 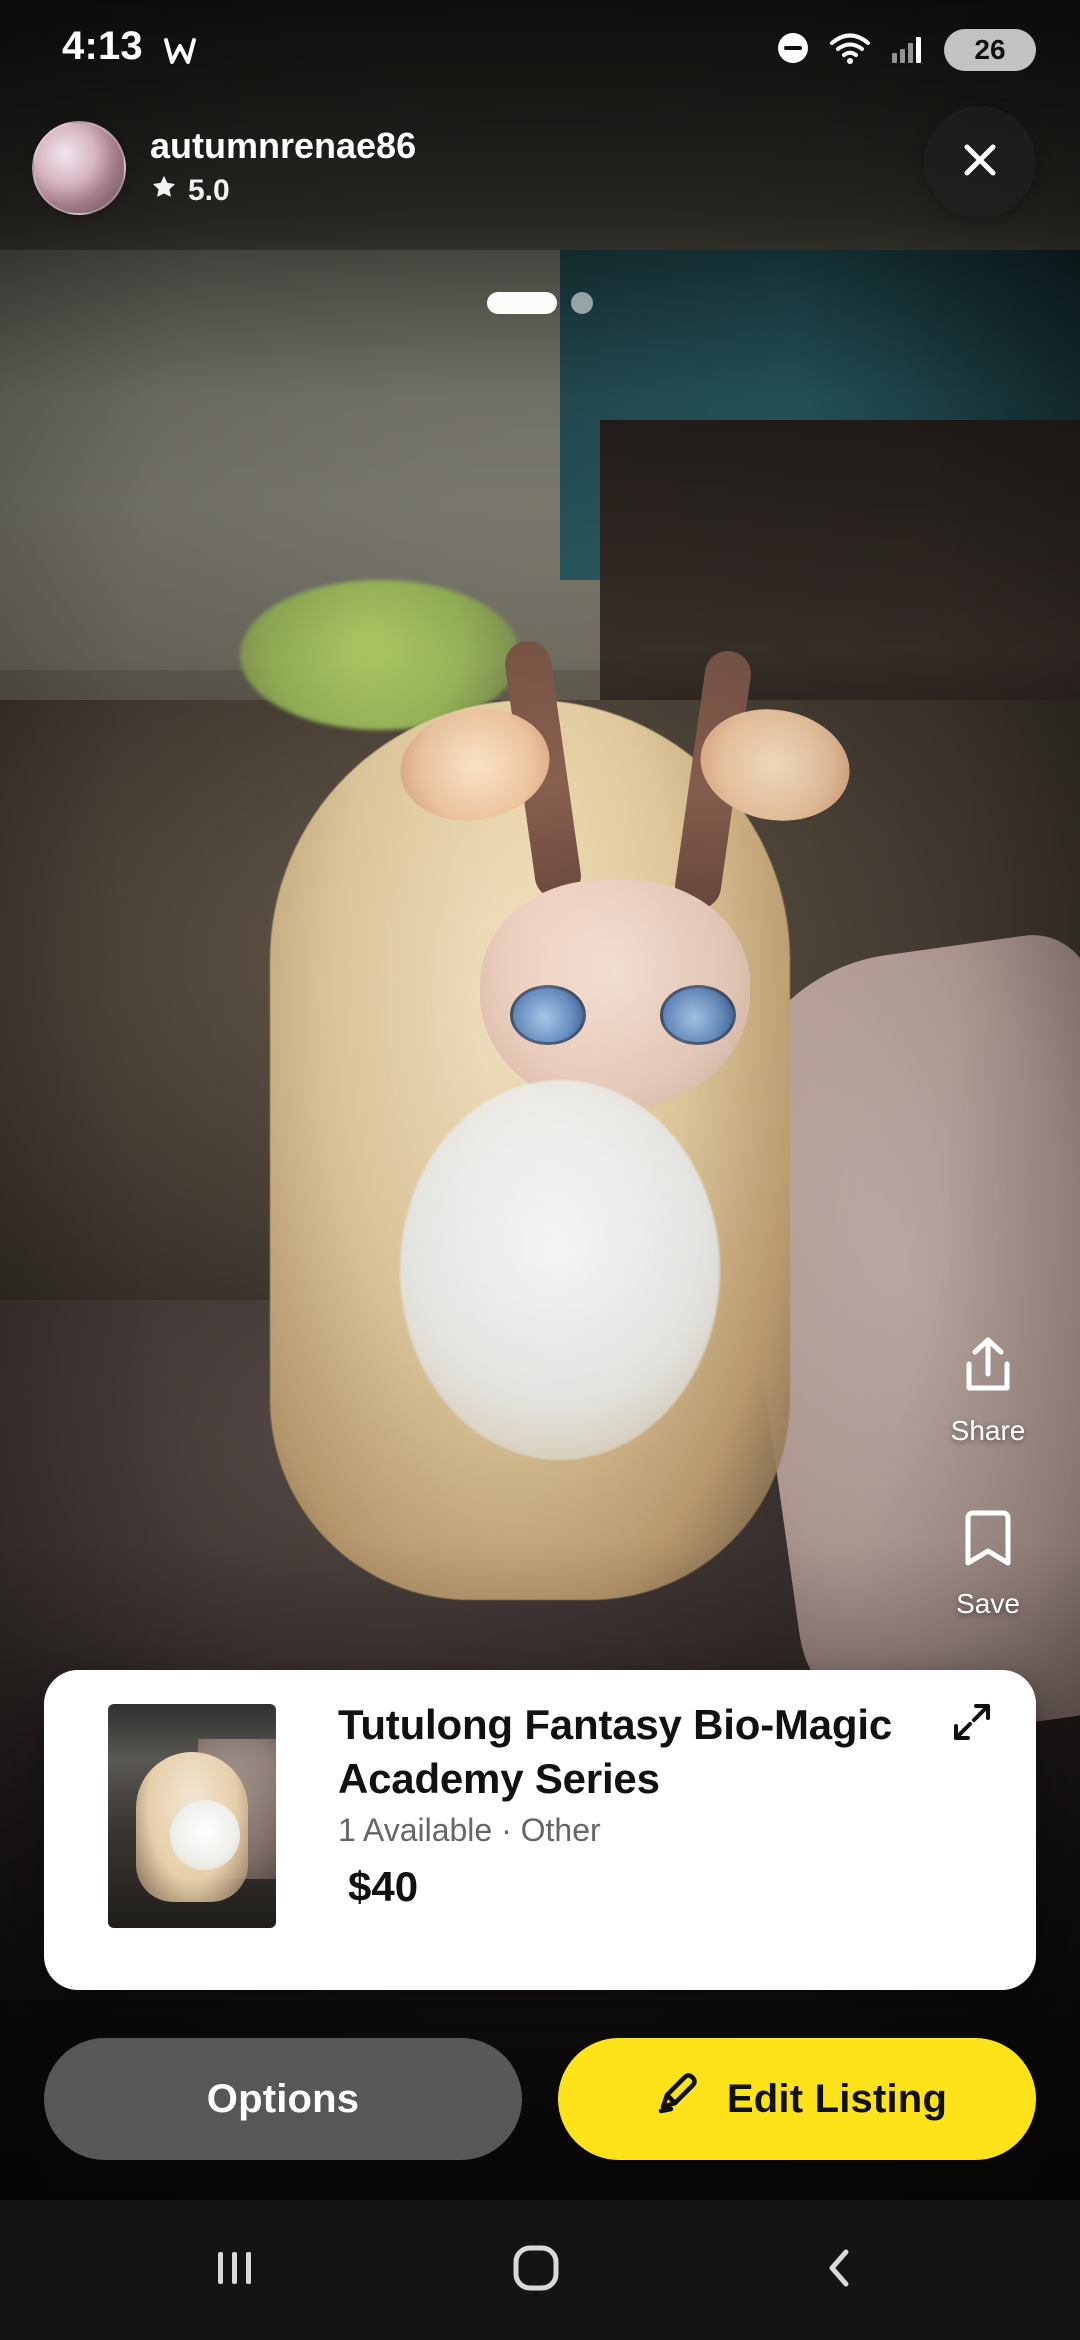 What do you see at coordinates (540, 50) in the screenshot?
I see `status-bar: 4:13 26` at bounding box center [540, 50].